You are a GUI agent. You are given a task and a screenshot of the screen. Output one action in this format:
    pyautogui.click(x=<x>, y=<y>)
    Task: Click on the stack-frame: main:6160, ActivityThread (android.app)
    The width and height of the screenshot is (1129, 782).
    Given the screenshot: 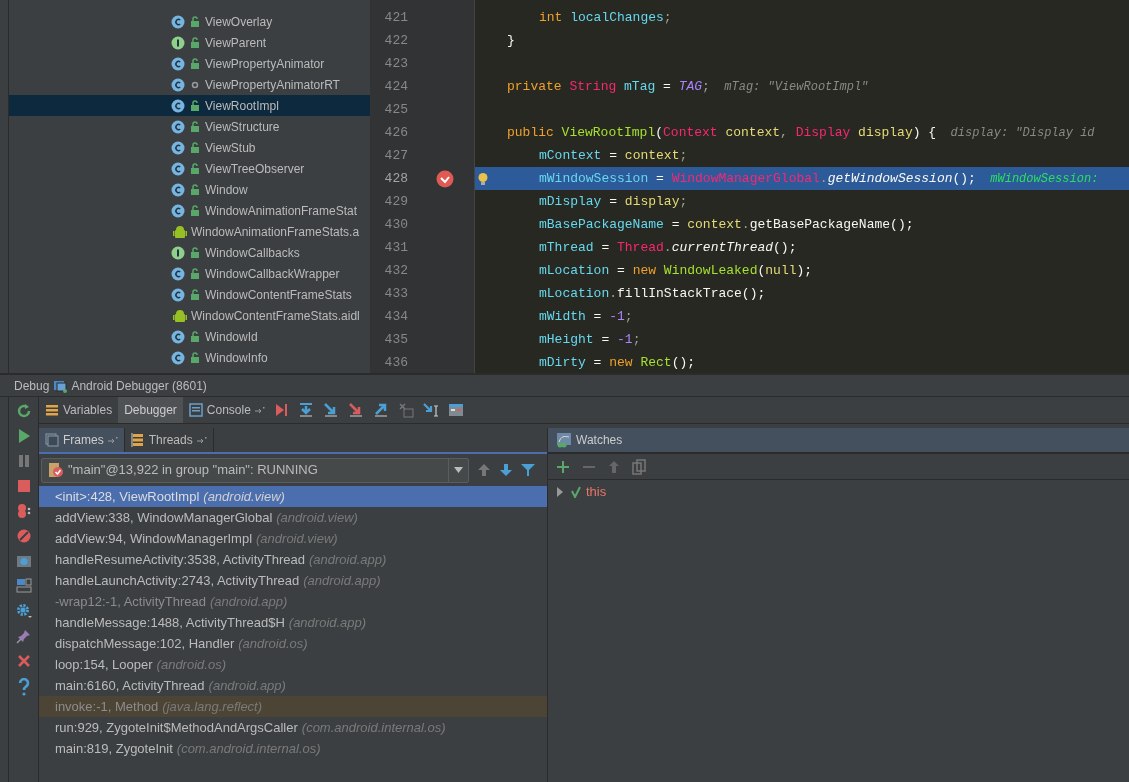 What is the action you would take?
    pyautogui.click(x=293, y=685)
    